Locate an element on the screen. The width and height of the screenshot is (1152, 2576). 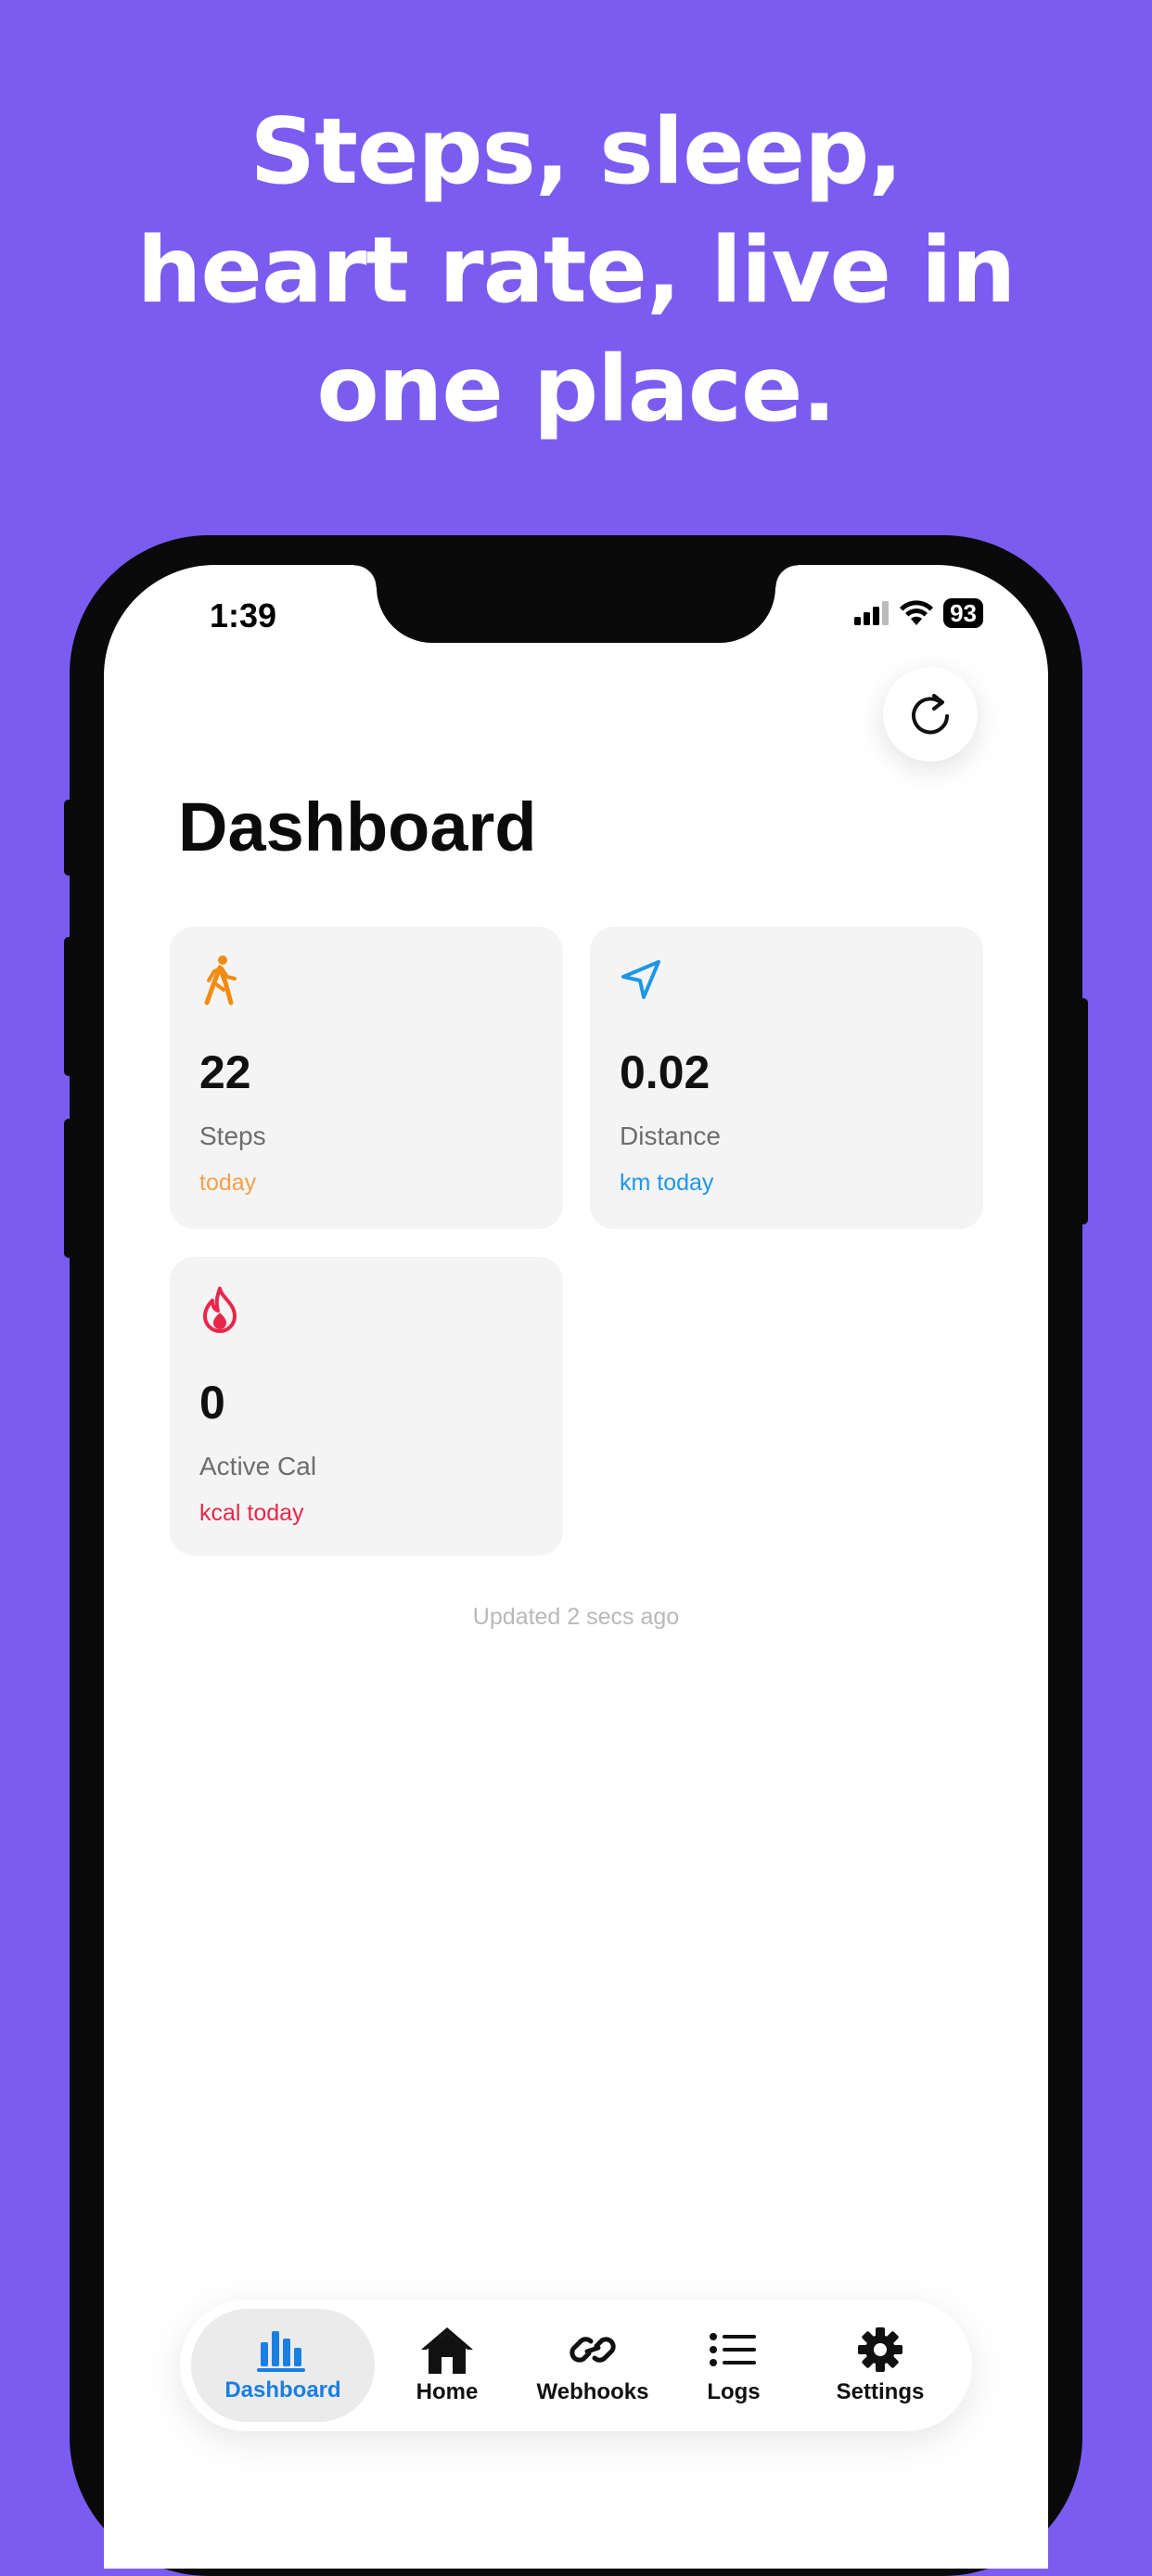
updated-timestamp: Updated 2 secs ago is located at coordinates (576, 1617).